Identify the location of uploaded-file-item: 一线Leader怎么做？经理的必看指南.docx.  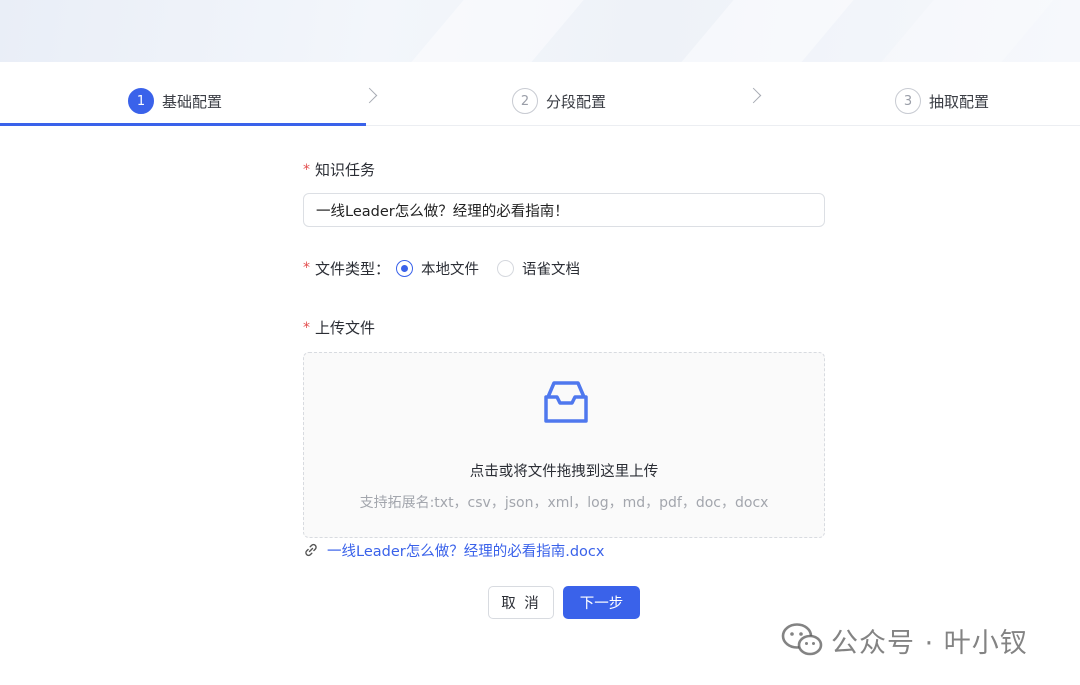
(453, 550).